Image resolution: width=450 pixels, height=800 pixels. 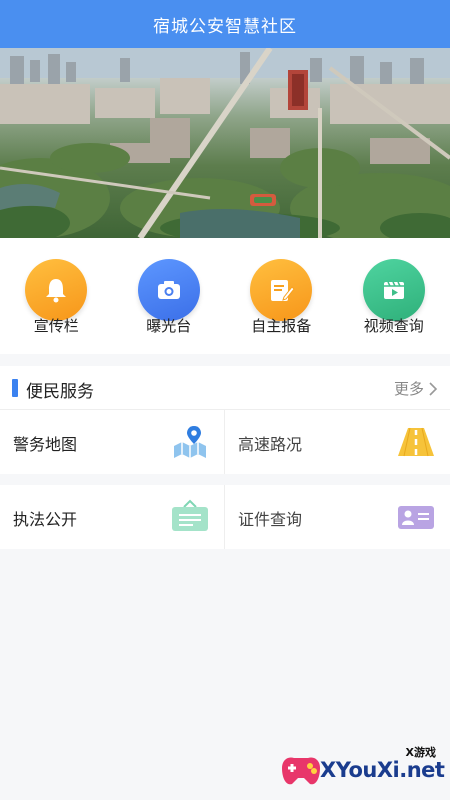 I want to click on quick-label: 自主报备, so click(x=281, y=326).